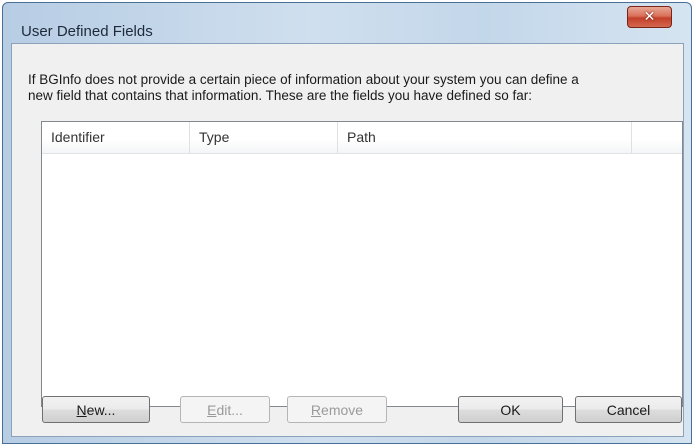 The image size is (696, 448). Describe the element at coordinates (316, 409) in the screenshot. I see `remove-button-accelerator: R` at that location.